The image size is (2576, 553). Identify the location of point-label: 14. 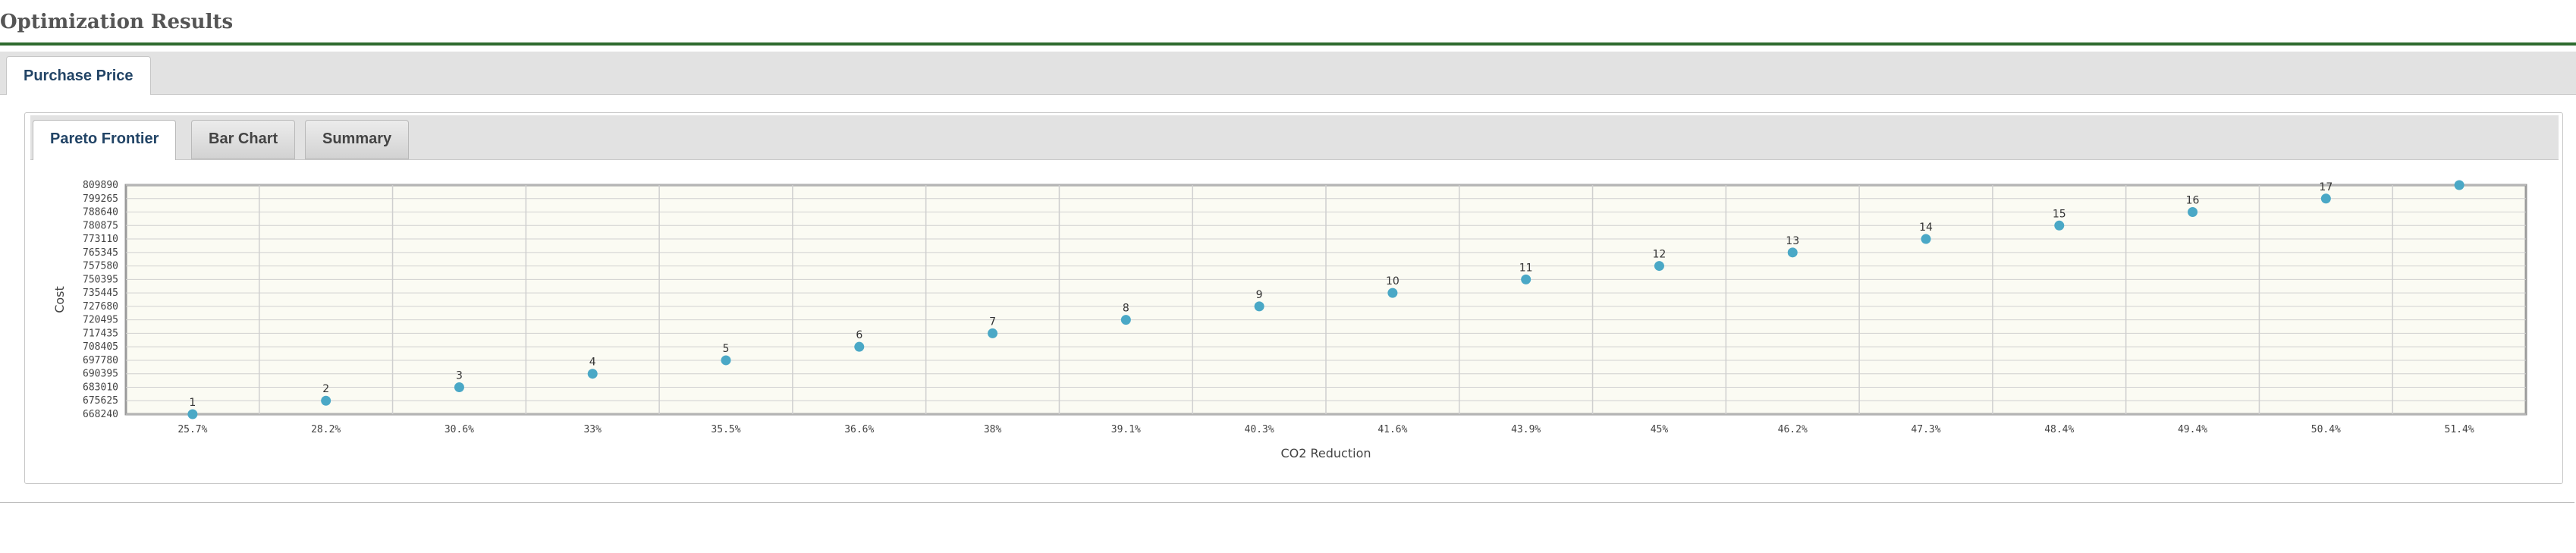
(1926, 228).